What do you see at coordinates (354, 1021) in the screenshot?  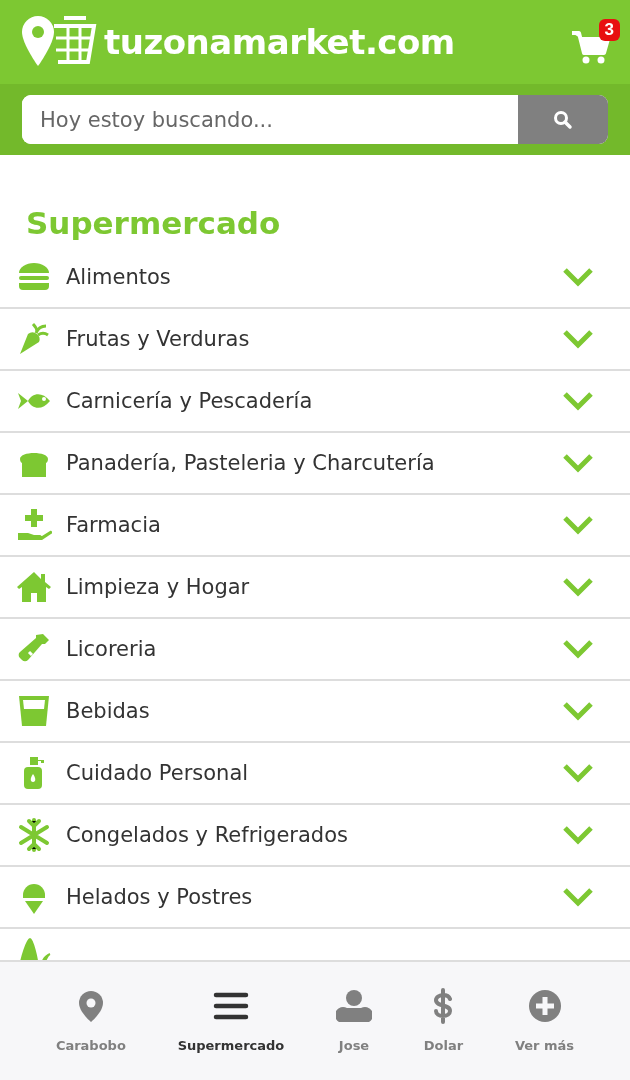 I see `nav-tab: Jose` at bounding box center [354, 1021].